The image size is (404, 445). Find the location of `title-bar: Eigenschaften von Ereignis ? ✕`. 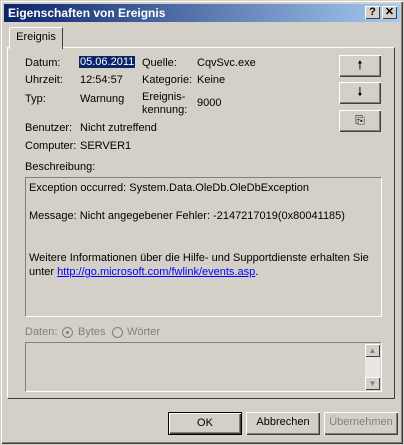

title-bar: Eigenschaften von Ereignis ? ✕ is located at coordinates (202, 13).